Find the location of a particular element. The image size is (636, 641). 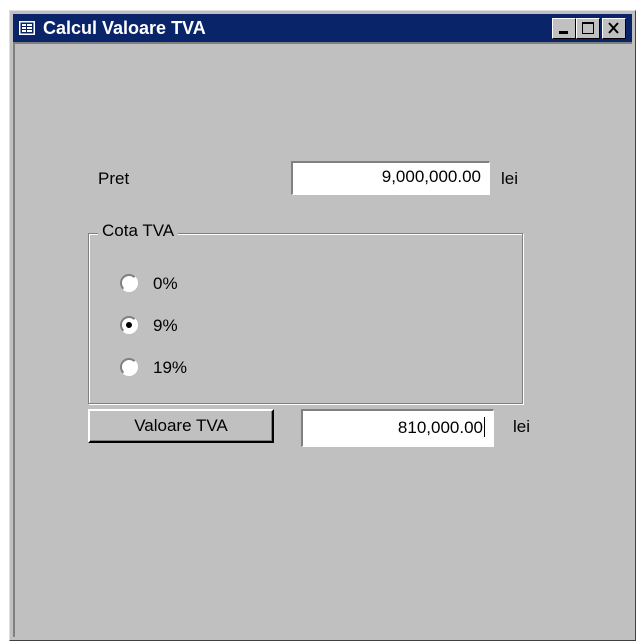

window-title: Calcul Valoare TVA is located at coordinates (124, 28).